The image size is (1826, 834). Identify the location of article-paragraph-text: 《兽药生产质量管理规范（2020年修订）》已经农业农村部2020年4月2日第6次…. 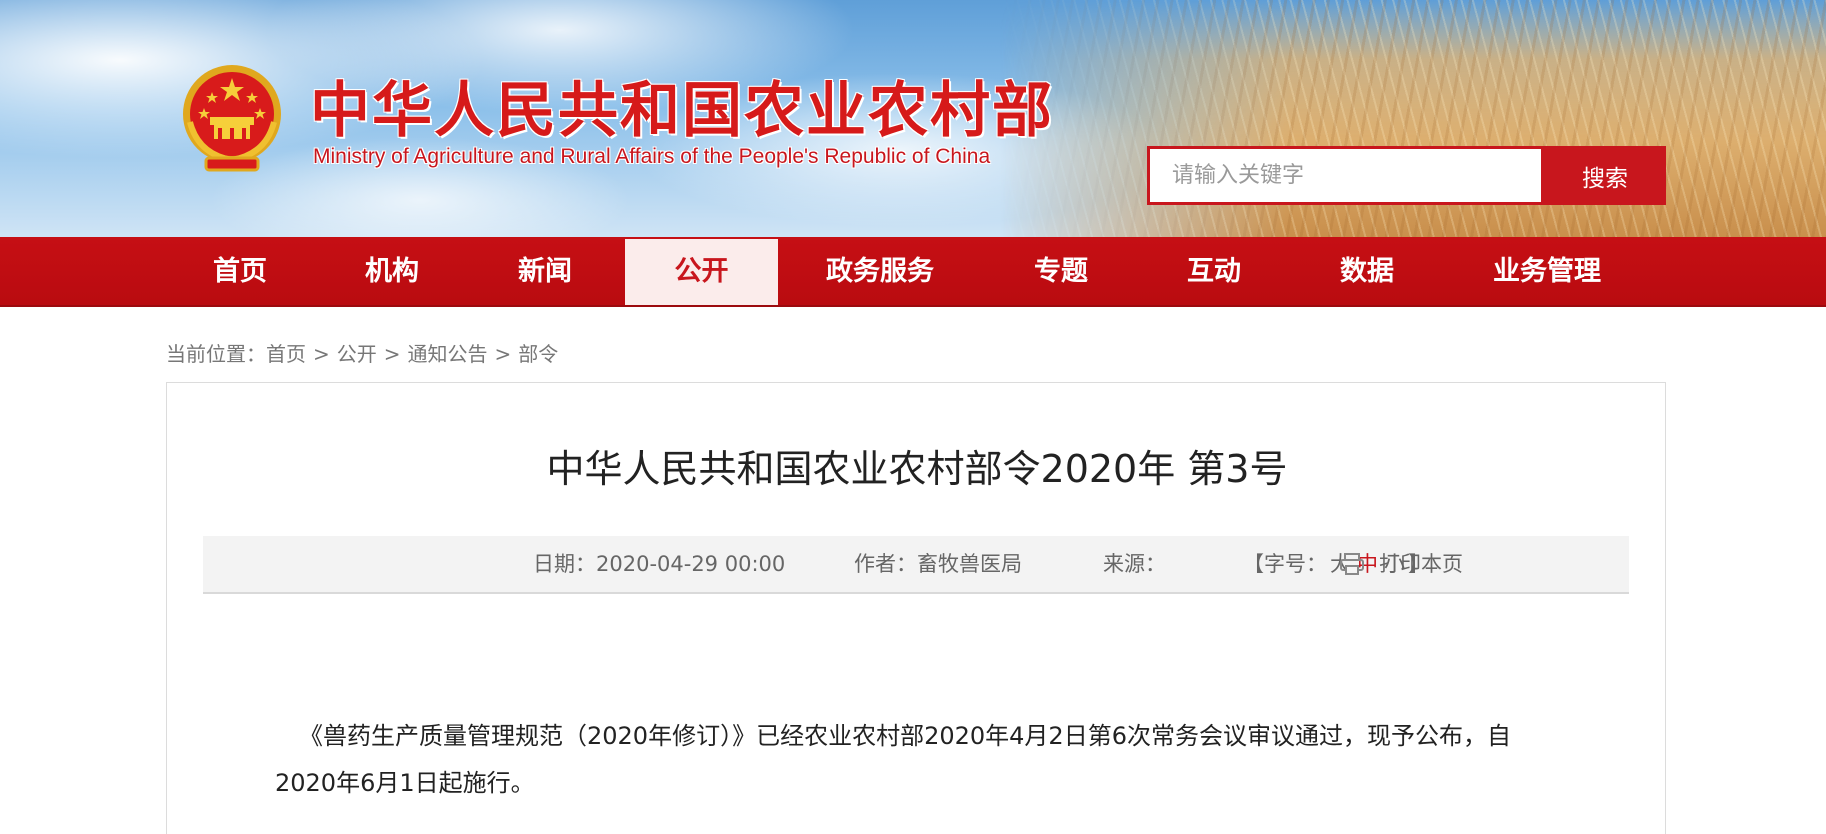
(893, 759).